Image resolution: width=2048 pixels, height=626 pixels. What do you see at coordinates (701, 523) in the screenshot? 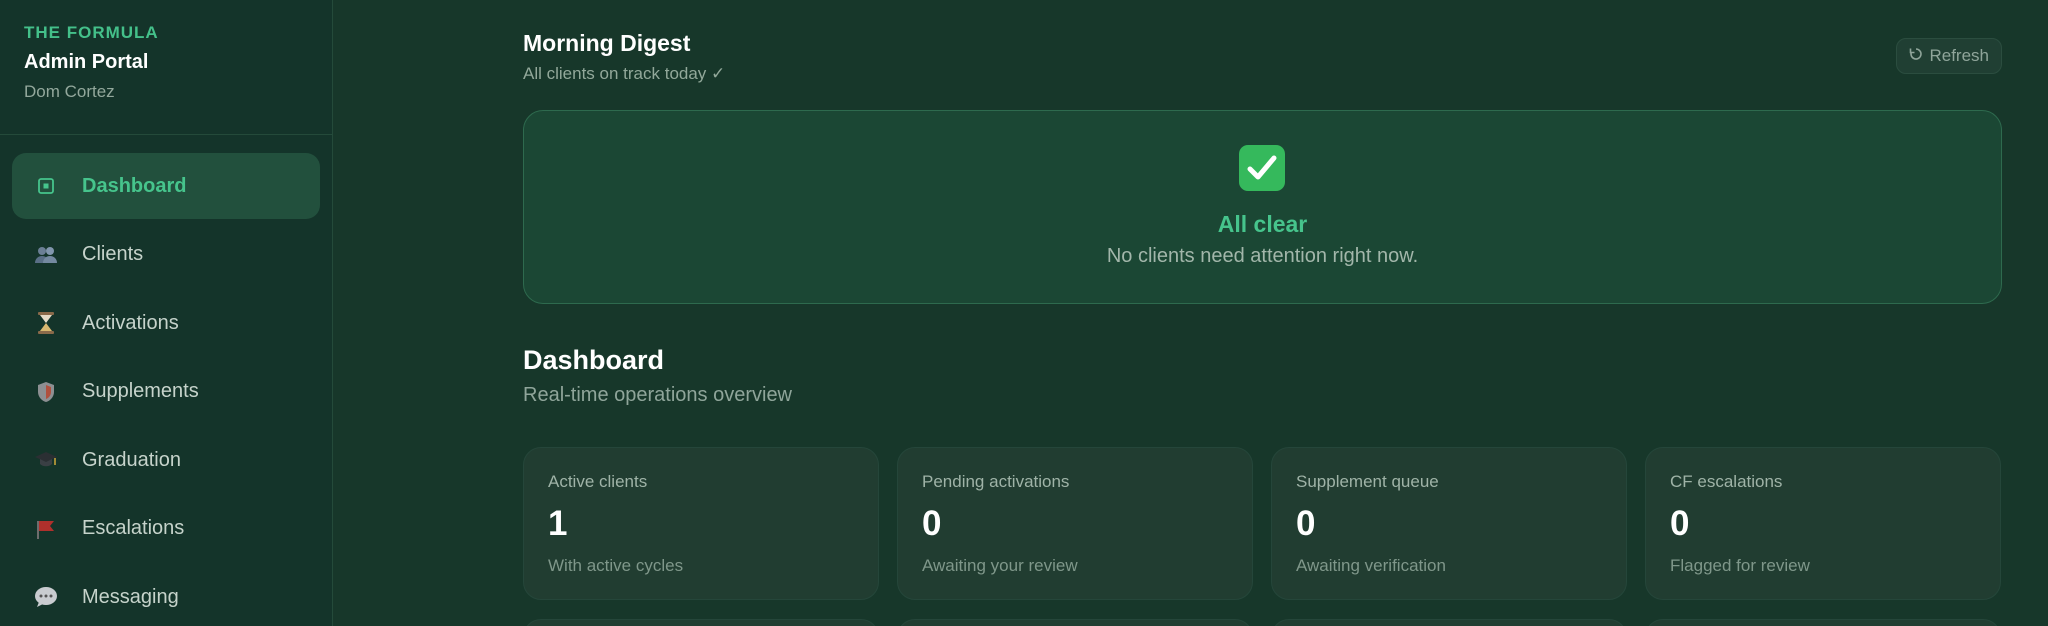
I see `stat-card-active-clients: Active clients 1 With active cycles` at bounding box center [701, 523].